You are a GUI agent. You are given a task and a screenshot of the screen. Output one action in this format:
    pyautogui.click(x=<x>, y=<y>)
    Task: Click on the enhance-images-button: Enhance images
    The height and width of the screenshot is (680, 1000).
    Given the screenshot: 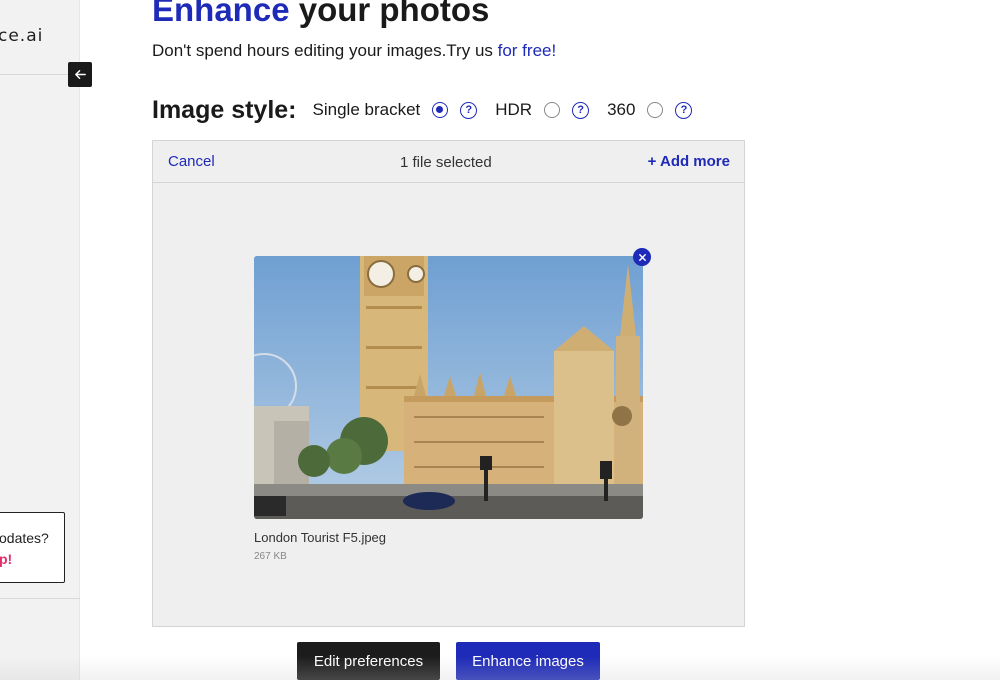 What is the action you would take?
    pyautogui.click(x=528, y=661)
    